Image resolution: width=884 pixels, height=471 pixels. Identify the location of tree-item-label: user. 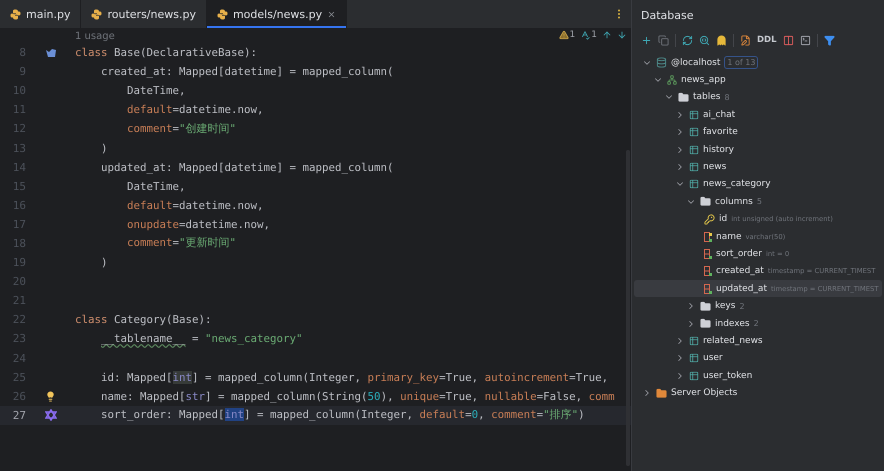
(713, 358).